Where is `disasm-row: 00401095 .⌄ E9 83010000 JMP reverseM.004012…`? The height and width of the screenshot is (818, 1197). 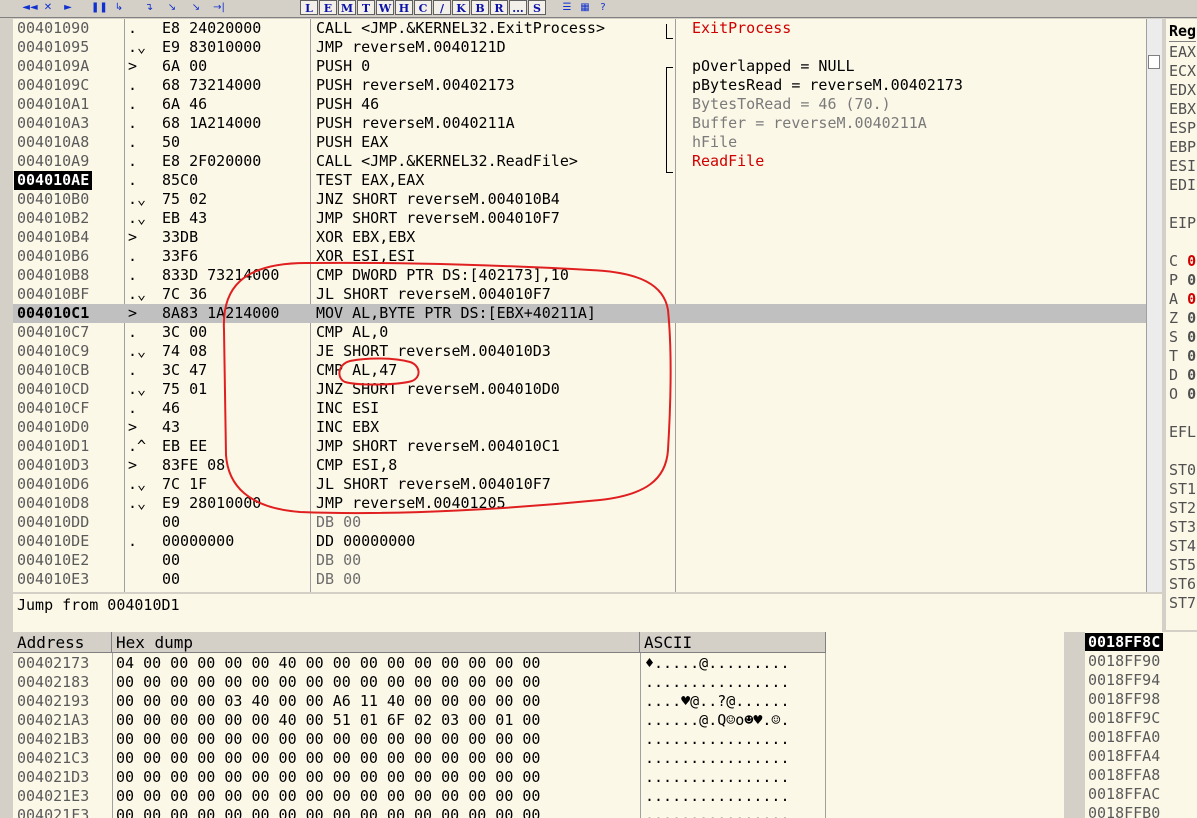
disasm-row: 00401095 .⌄ E9 83010000 JMP reverseM.004012… is located at coordinates (587, 47).